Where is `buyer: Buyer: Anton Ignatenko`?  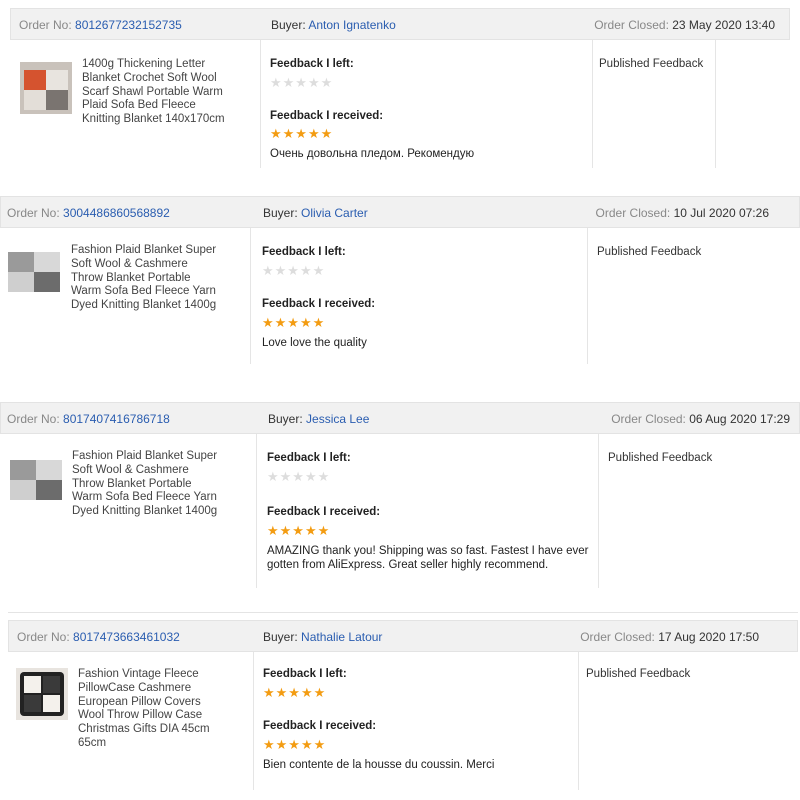 buyer: Buyer: Anton Ignatenko is located at coordinates (333, 25).